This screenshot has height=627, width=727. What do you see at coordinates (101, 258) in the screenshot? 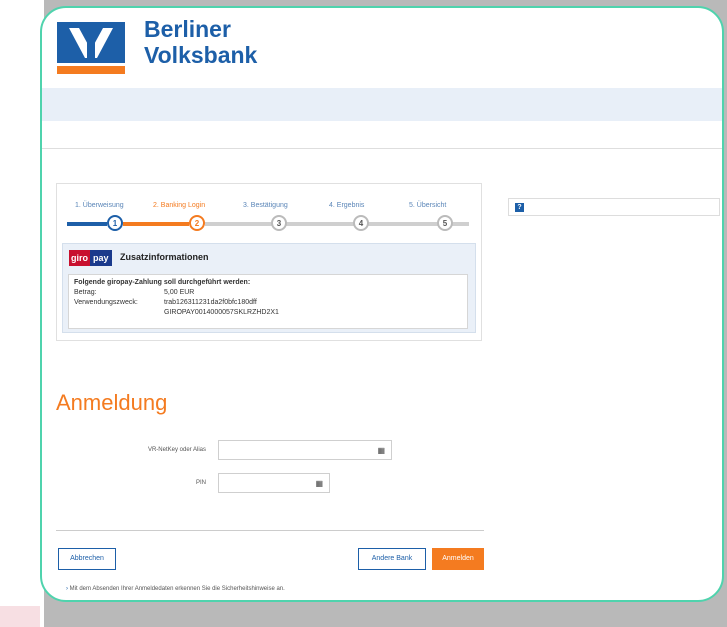
I see `giropay-logo-pay: pay` at bounding box center [101, 258].